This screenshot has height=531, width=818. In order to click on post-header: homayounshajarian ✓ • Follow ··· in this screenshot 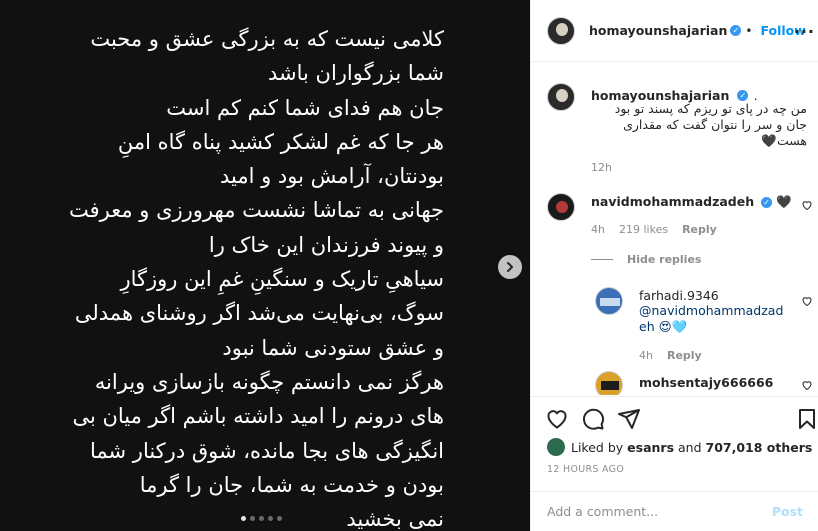, I will do `click(674, 31)`.